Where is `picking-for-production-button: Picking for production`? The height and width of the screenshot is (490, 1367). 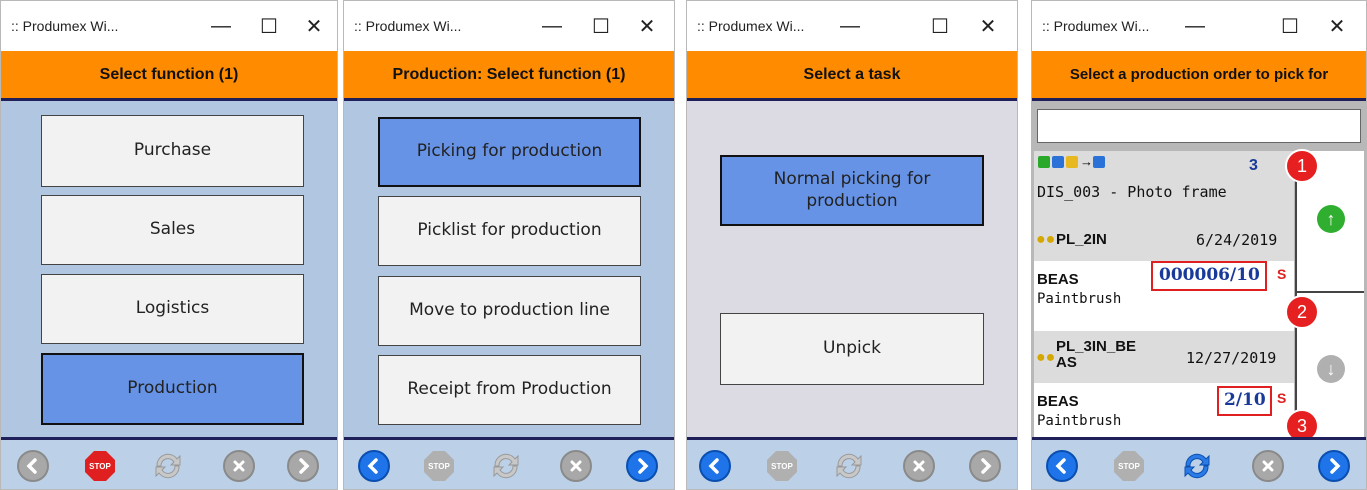
picking-for-production-button: Picking for production is located at coordinates (509, 152).